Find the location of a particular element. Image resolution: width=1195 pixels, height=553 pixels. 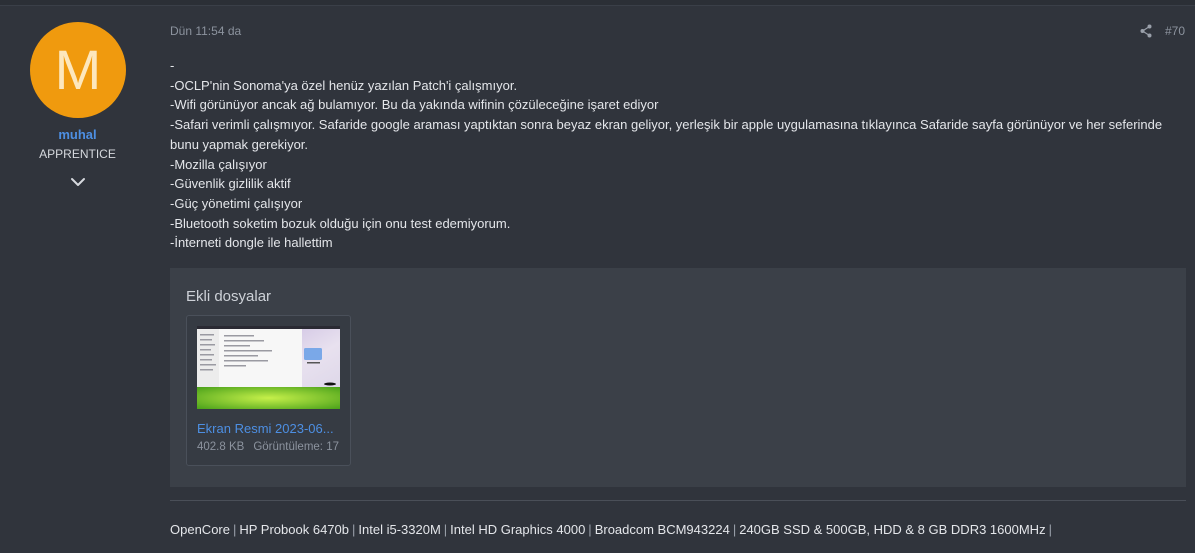

signature-item: Broadcom BCM943224 is located at coordinates (662, 529).